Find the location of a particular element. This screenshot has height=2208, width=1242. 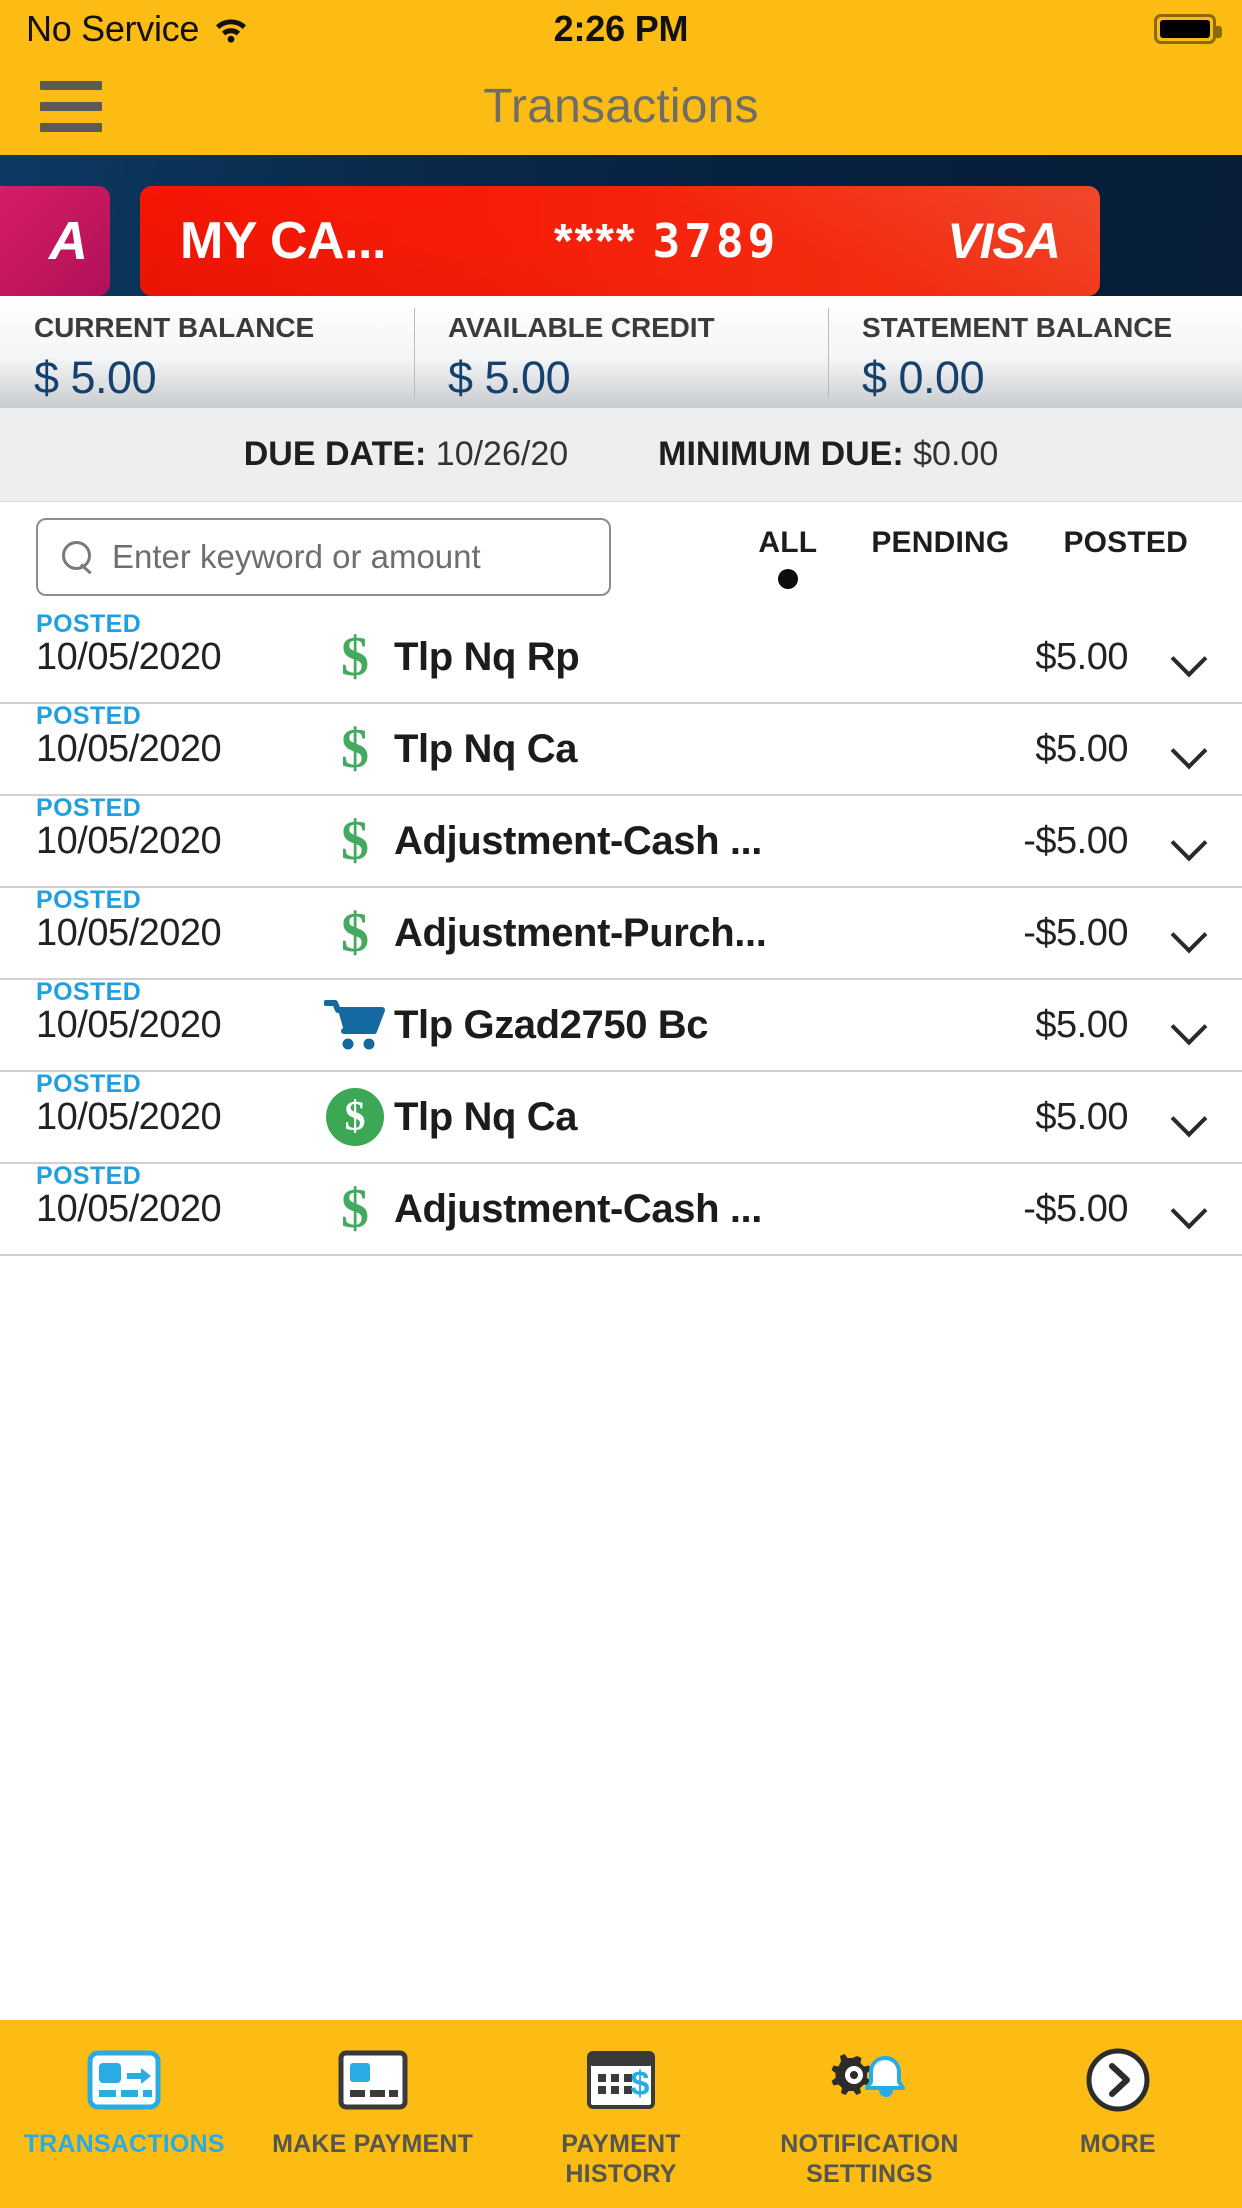

tab-more: MORE is located at coordinates (1118, 2102).